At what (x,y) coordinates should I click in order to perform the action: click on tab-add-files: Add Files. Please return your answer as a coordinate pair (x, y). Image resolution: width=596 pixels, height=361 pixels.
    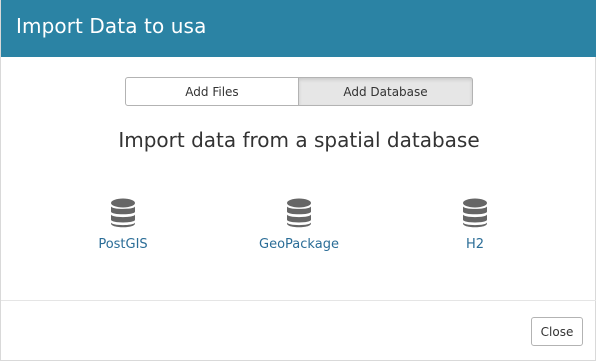
    Looking at the image, I should click on (212, 91).